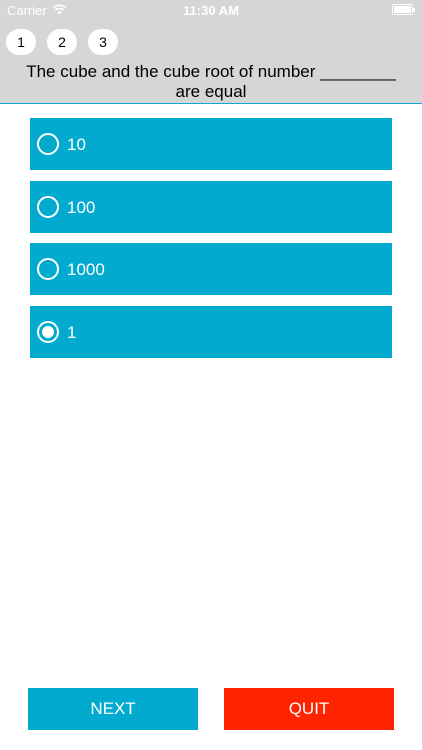  I want to click on question-nav-button-2: 2, so click(62, 42).